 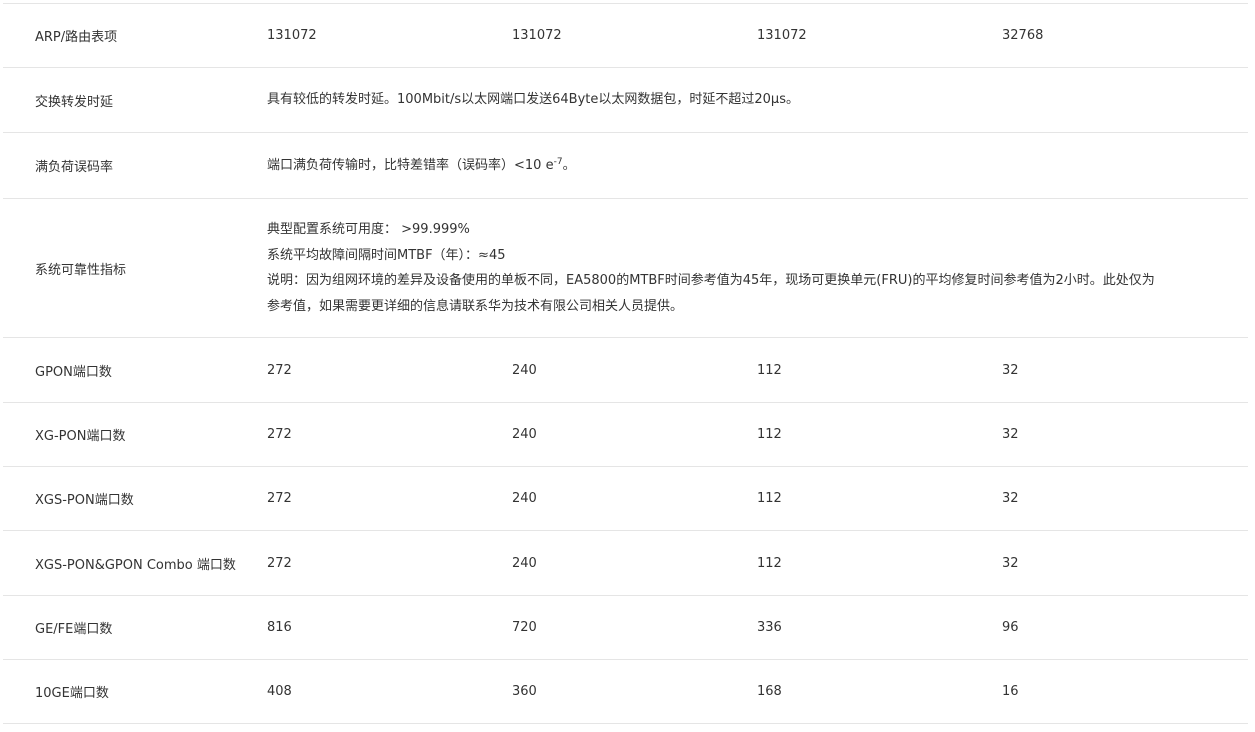 I want to click on ber-exponent: -7, so click(x=558, y=161).